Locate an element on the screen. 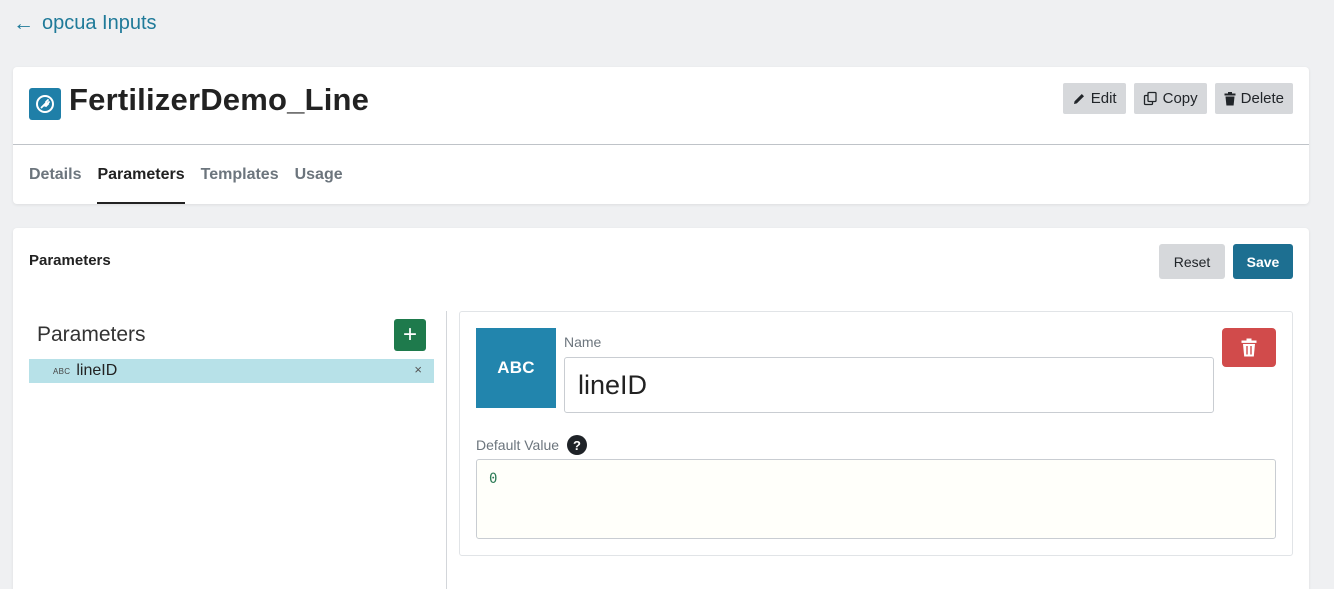 The image size is (1334, 589). delete-button: Delete is located at coordinates (1253, 98).